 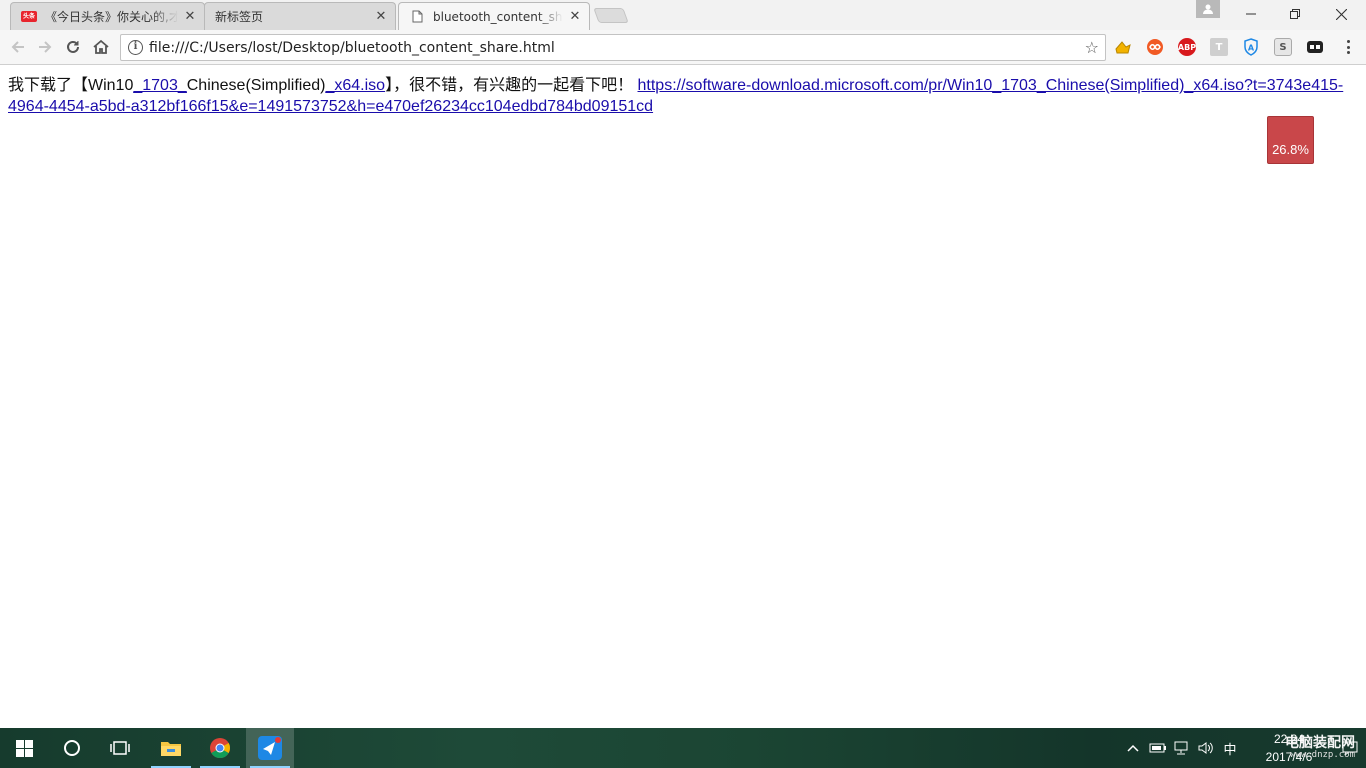 I want to click on task-view-button, so click(x=120, y=748).